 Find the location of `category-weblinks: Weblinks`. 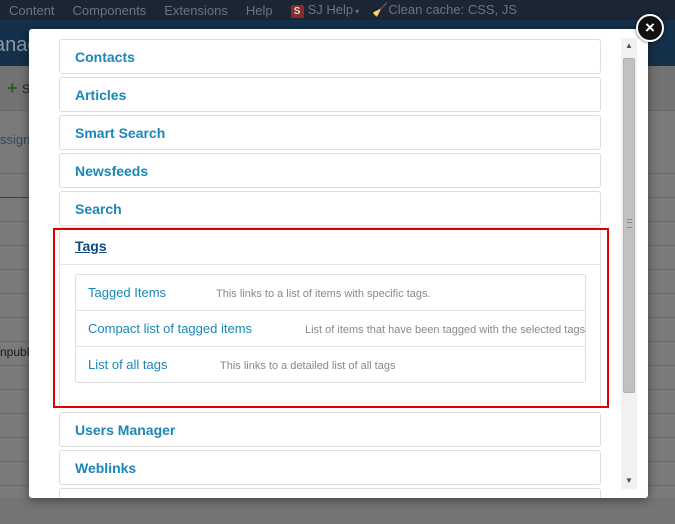

category-weblinks: Weblinks is located at coordinates (330, 467).